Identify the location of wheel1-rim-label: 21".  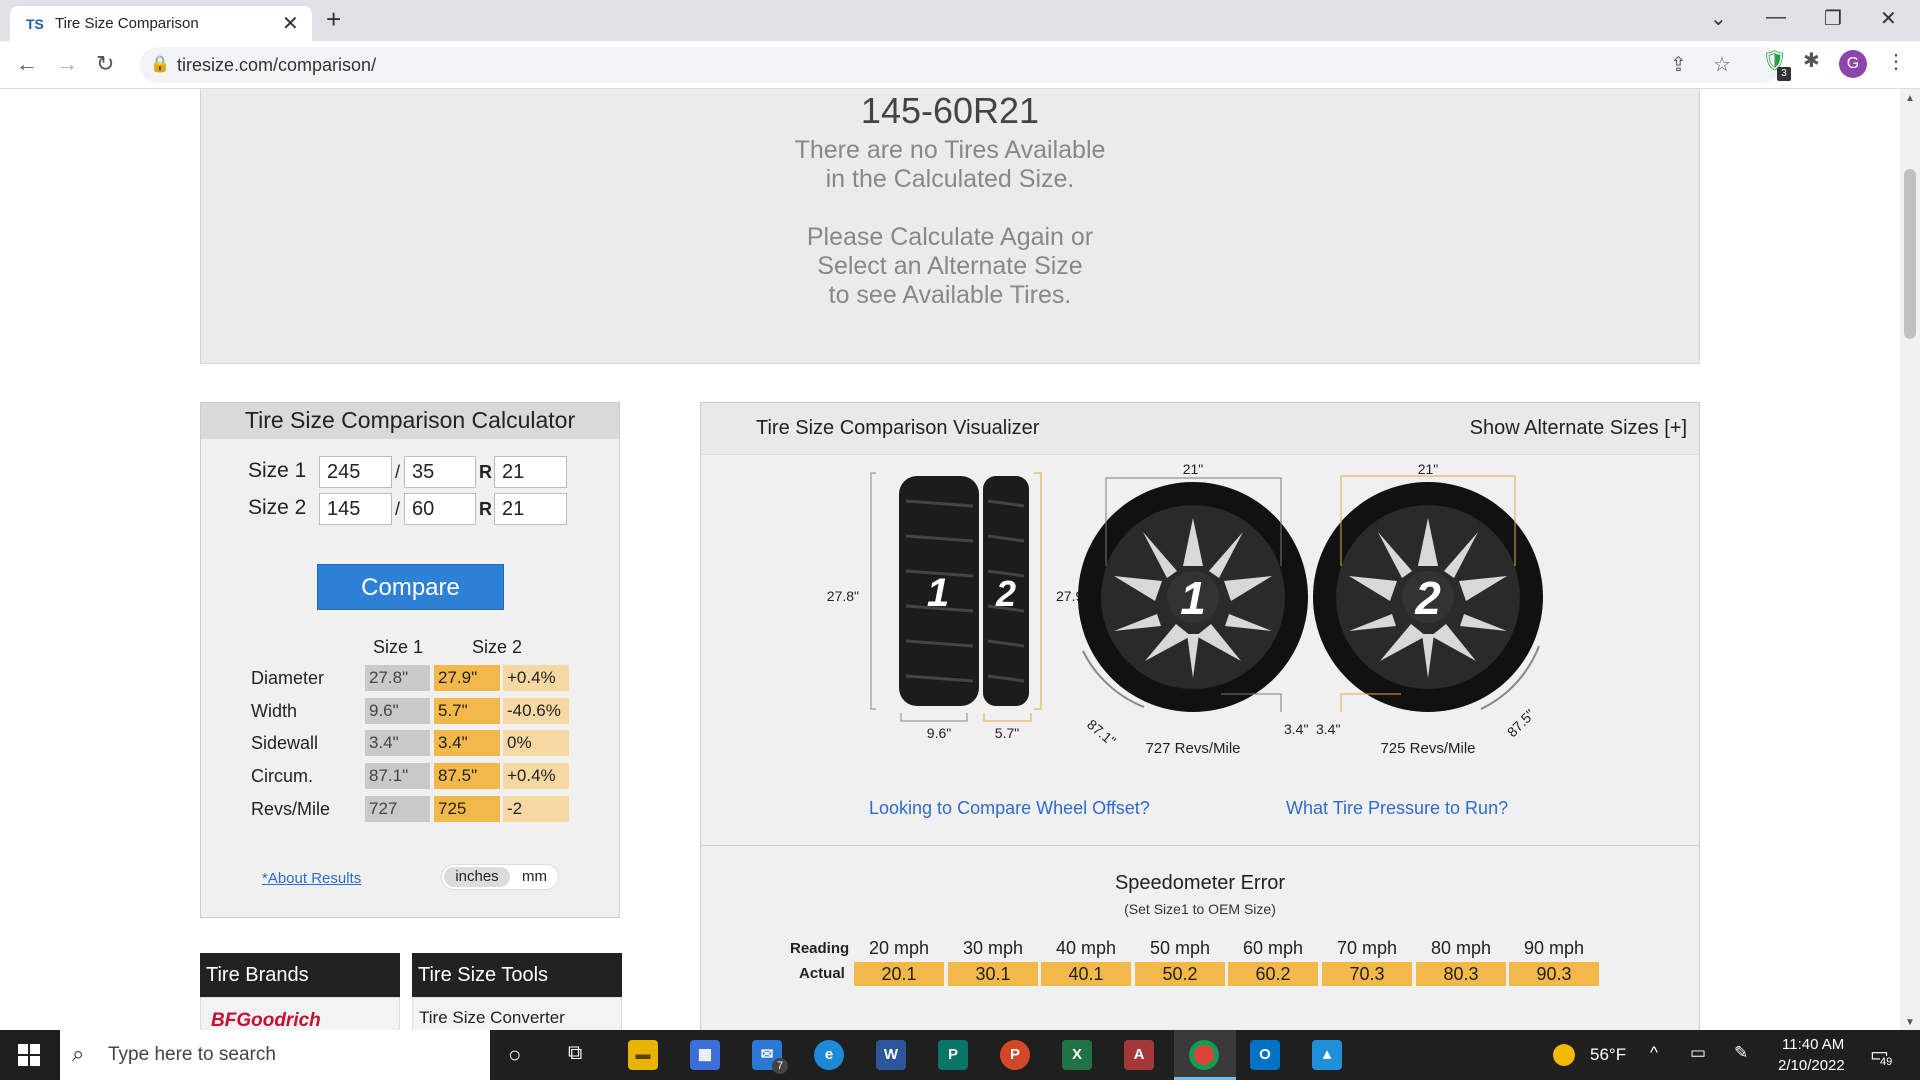
(1193, 469).